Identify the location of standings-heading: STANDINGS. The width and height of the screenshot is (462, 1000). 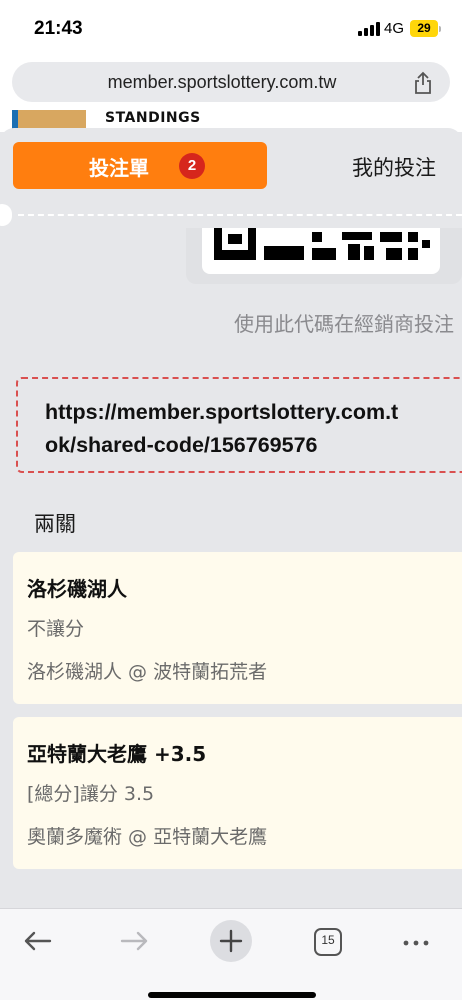
(153, 118).